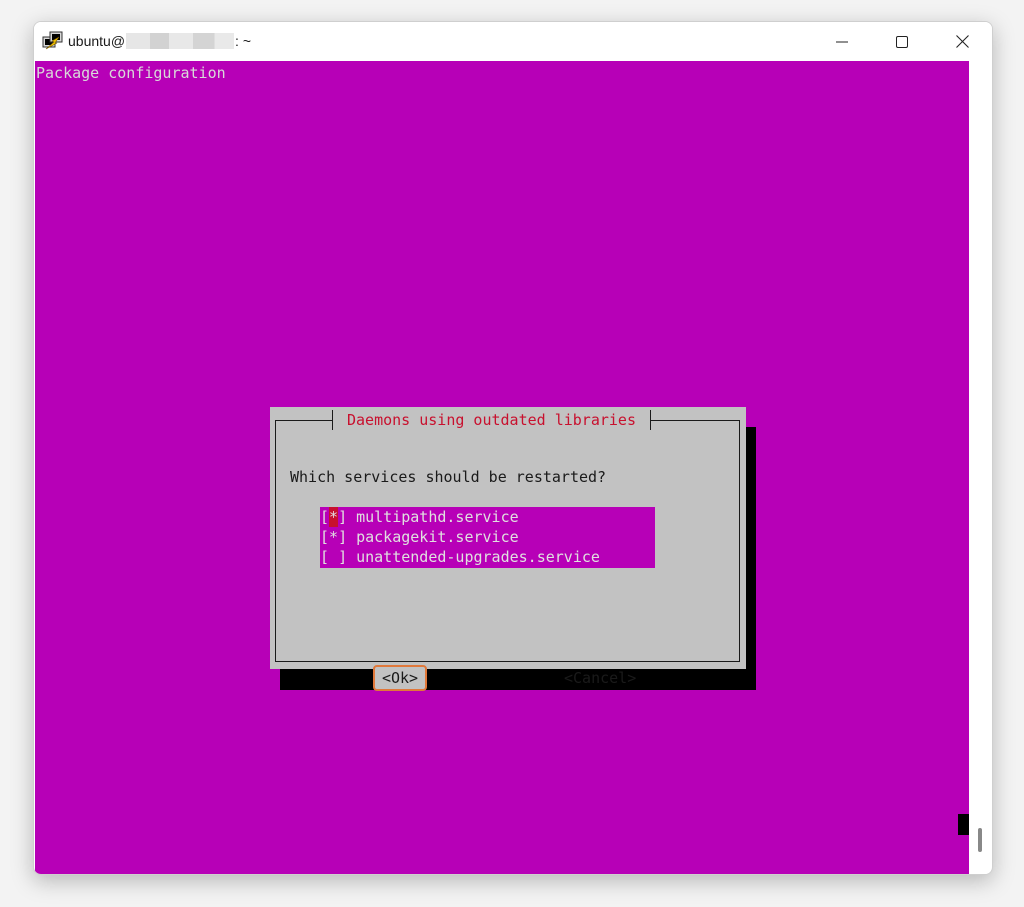  I want to click on vertical-scrollbar, so click(980, 467).